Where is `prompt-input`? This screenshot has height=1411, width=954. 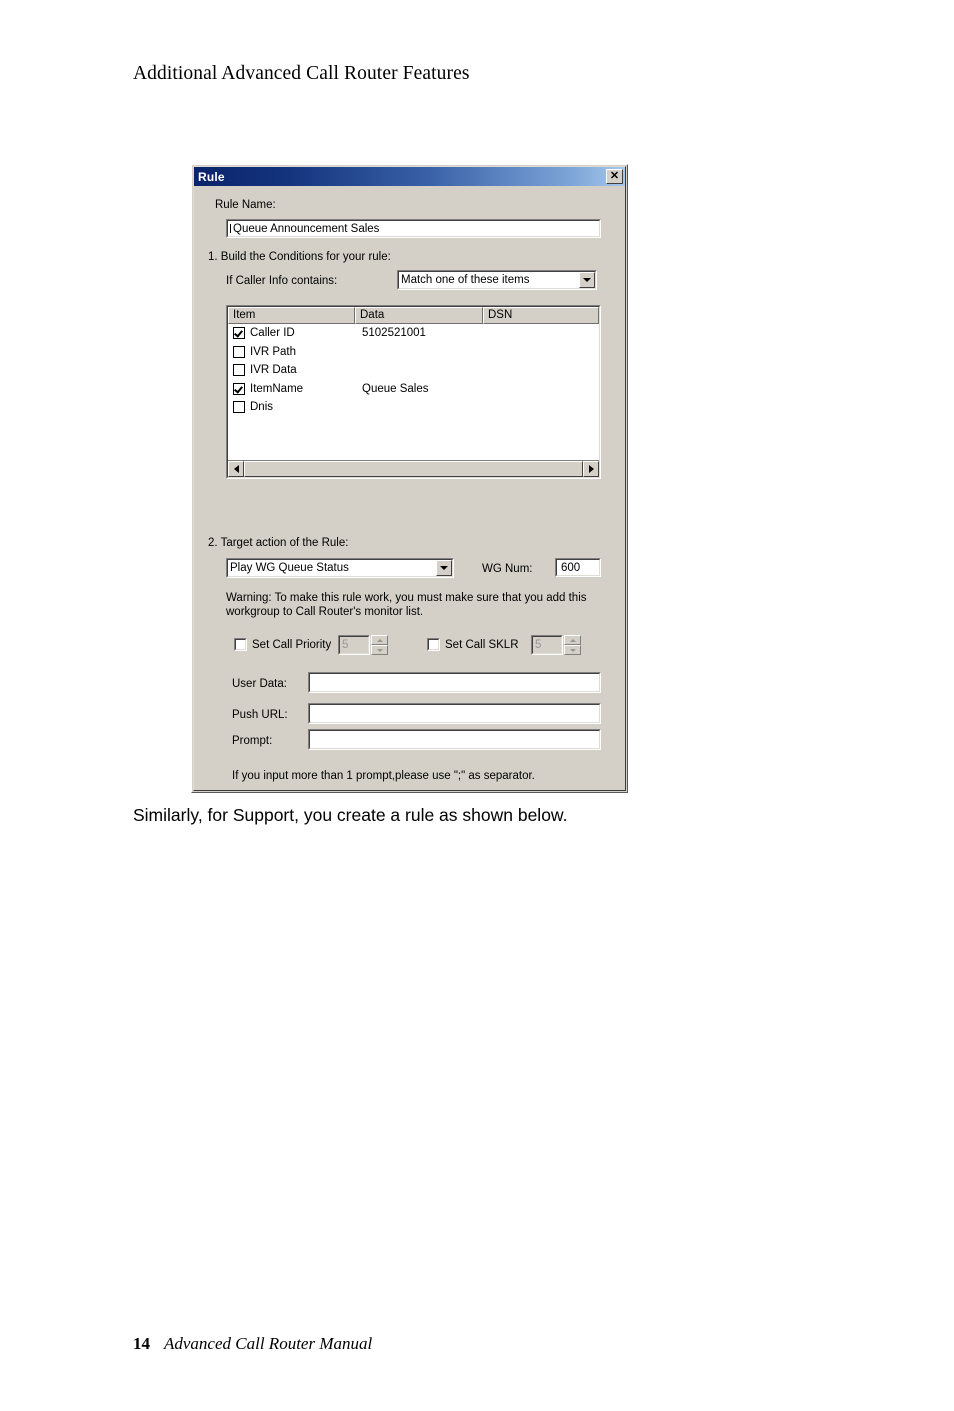
prompt-input is located at coordinates (454, 739).